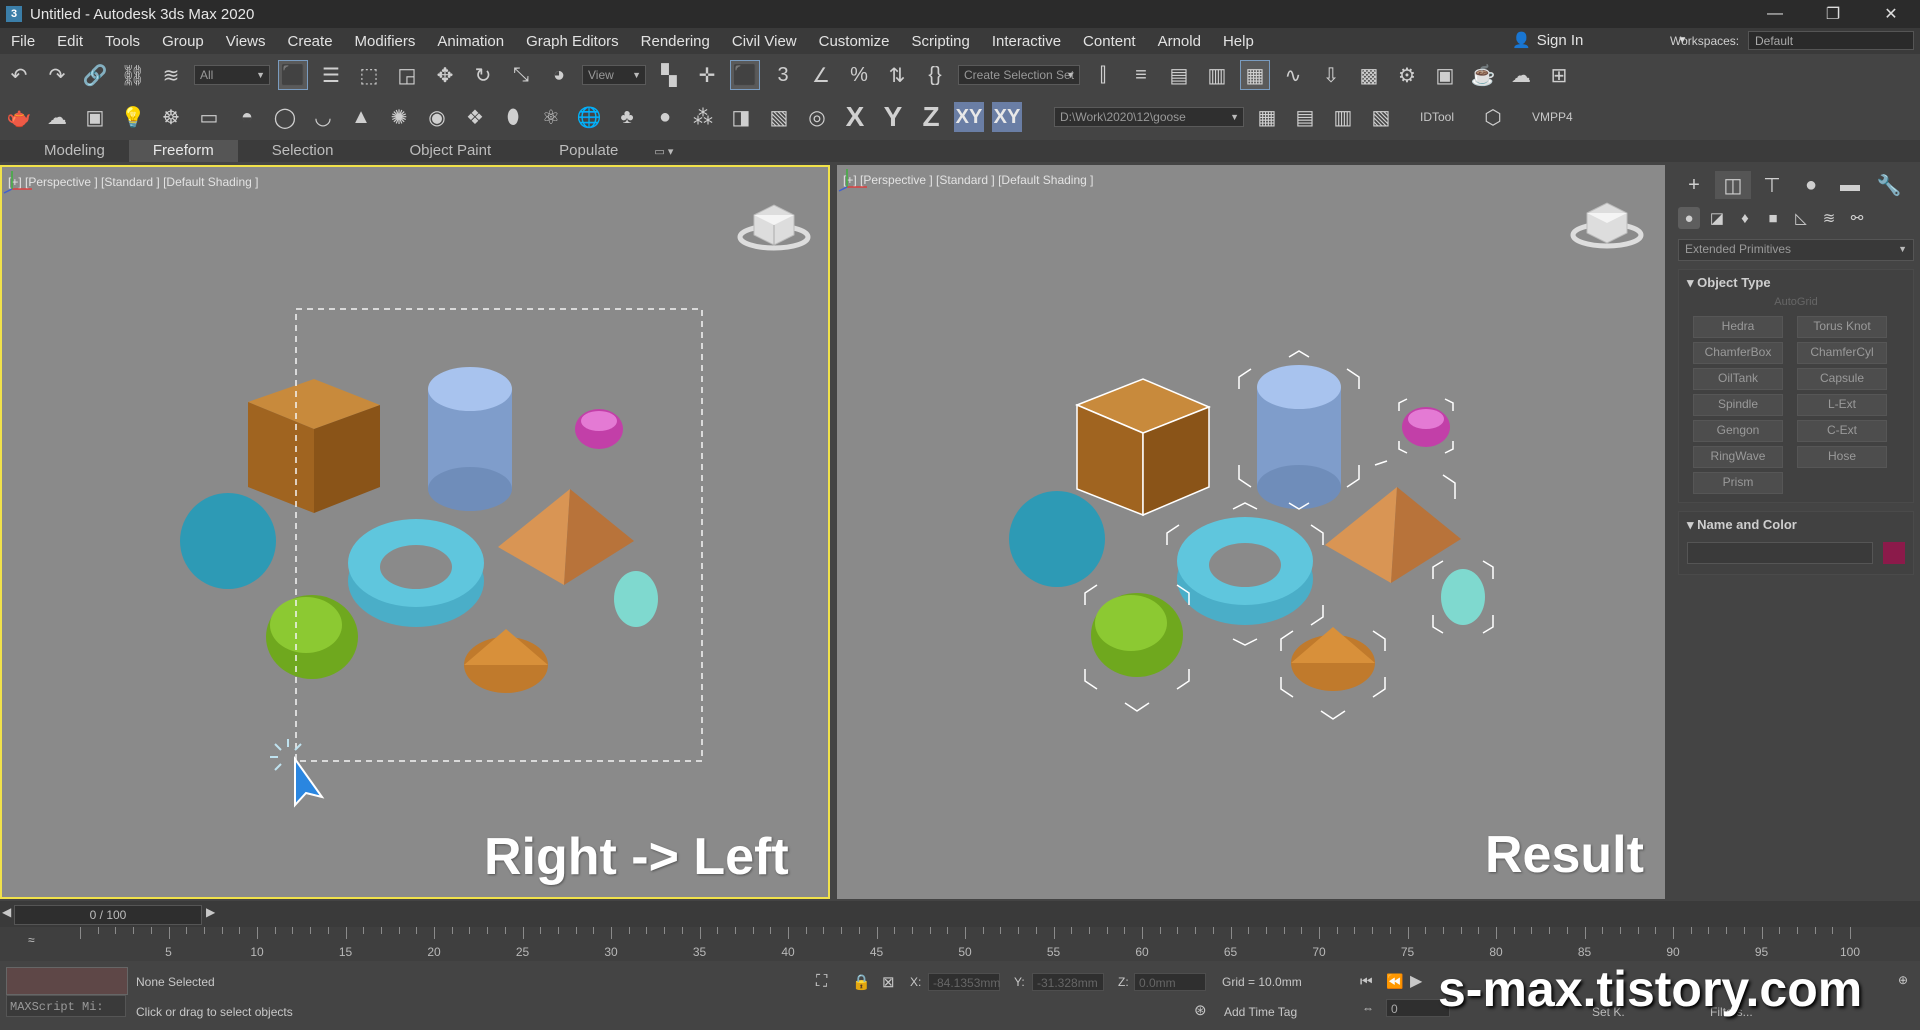 The width and height of the screenshot is (1920, 1030). I want to click on spindle-object, so click(1333, 673).